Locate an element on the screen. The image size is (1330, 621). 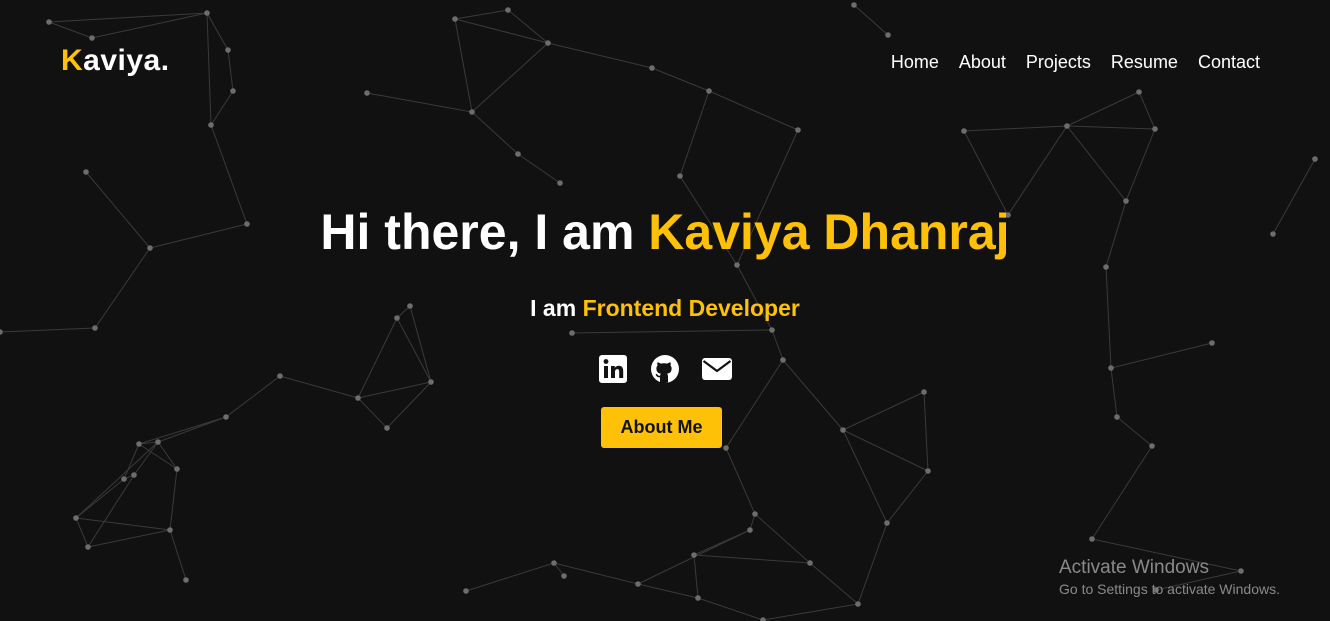
envelope-icon is located at coordinates (717, 369).